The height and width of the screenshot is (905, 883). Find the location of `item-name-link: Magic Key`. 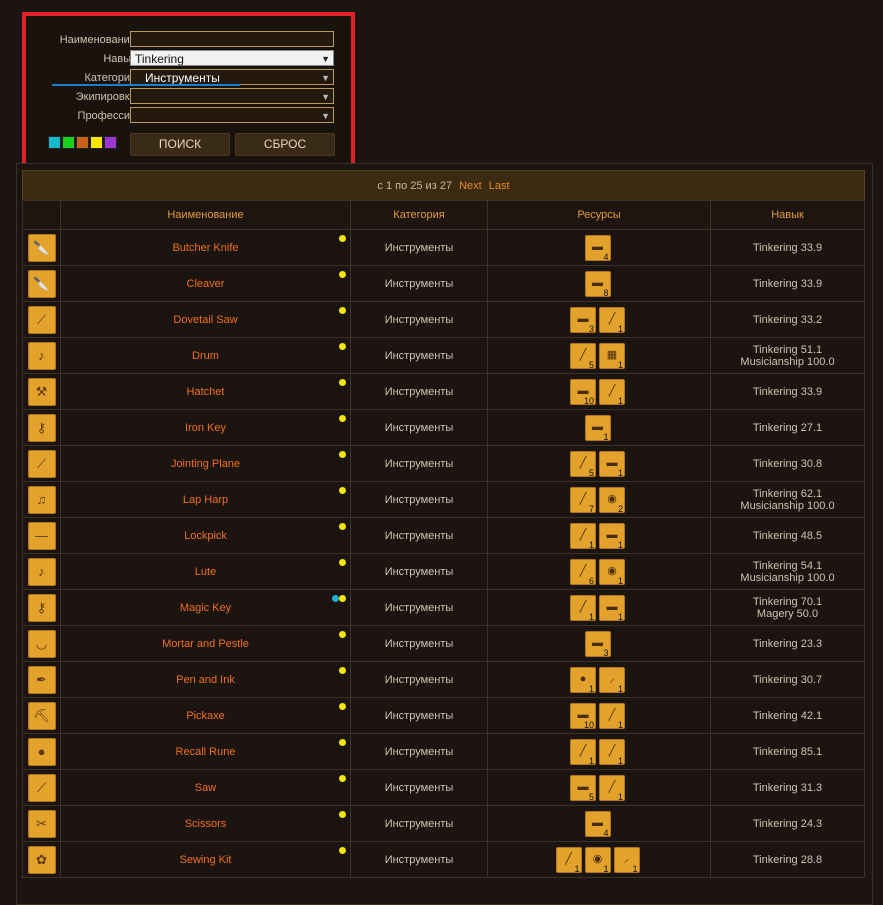

item-name-link: Magic Key is located at coordinates (205, 608).